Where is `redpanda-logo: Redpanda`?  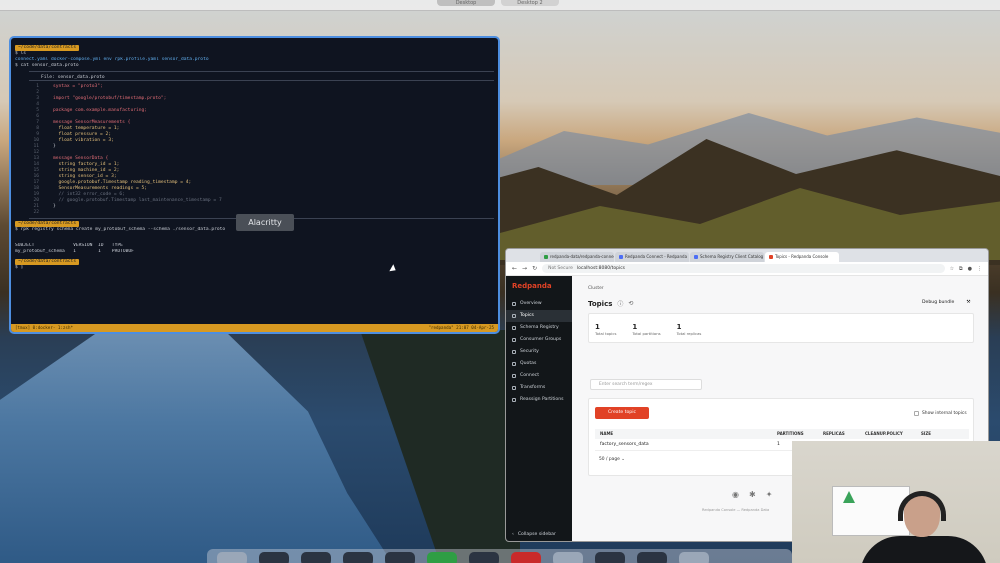 redpanda-logo: Redpanda is located at coordinates (539, 287).